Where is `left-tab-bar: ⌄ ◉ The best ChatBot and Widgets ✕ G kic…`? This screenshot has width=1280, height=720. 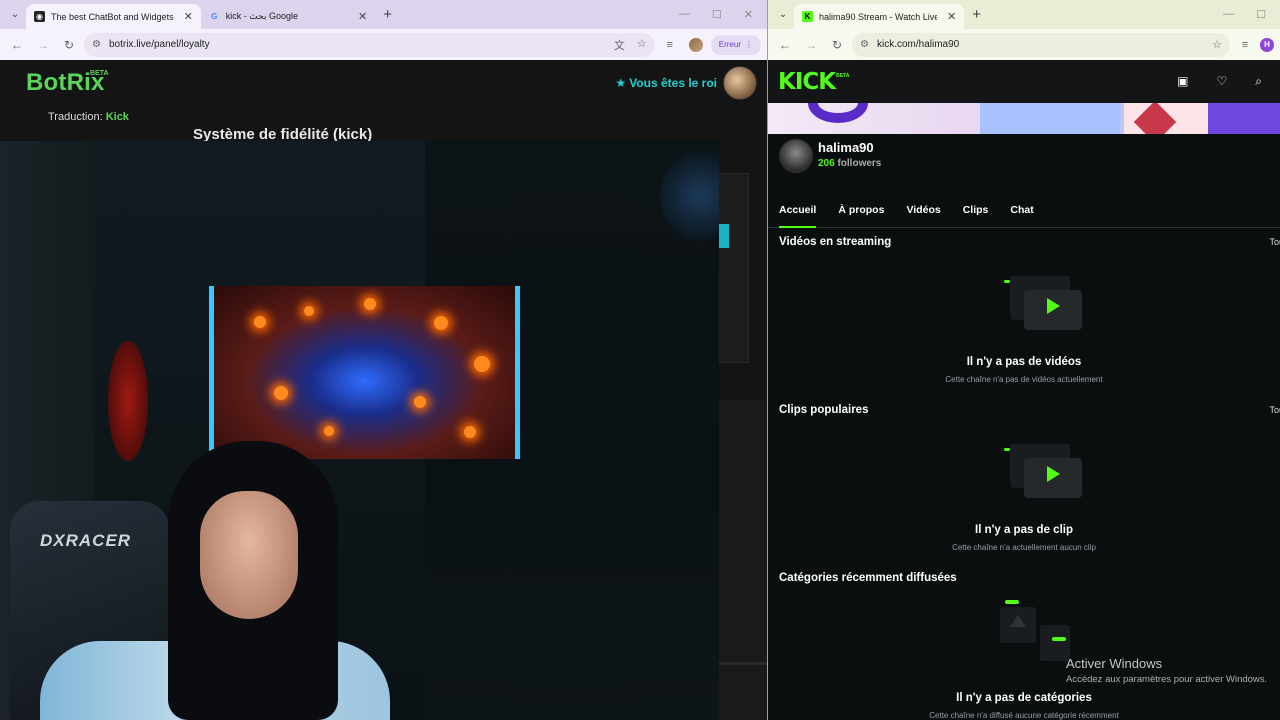
left-tab-bar: ⌄ ◉ The best ChatBot and Widgets ✕ G kic… is located at coordinates (383, 14).